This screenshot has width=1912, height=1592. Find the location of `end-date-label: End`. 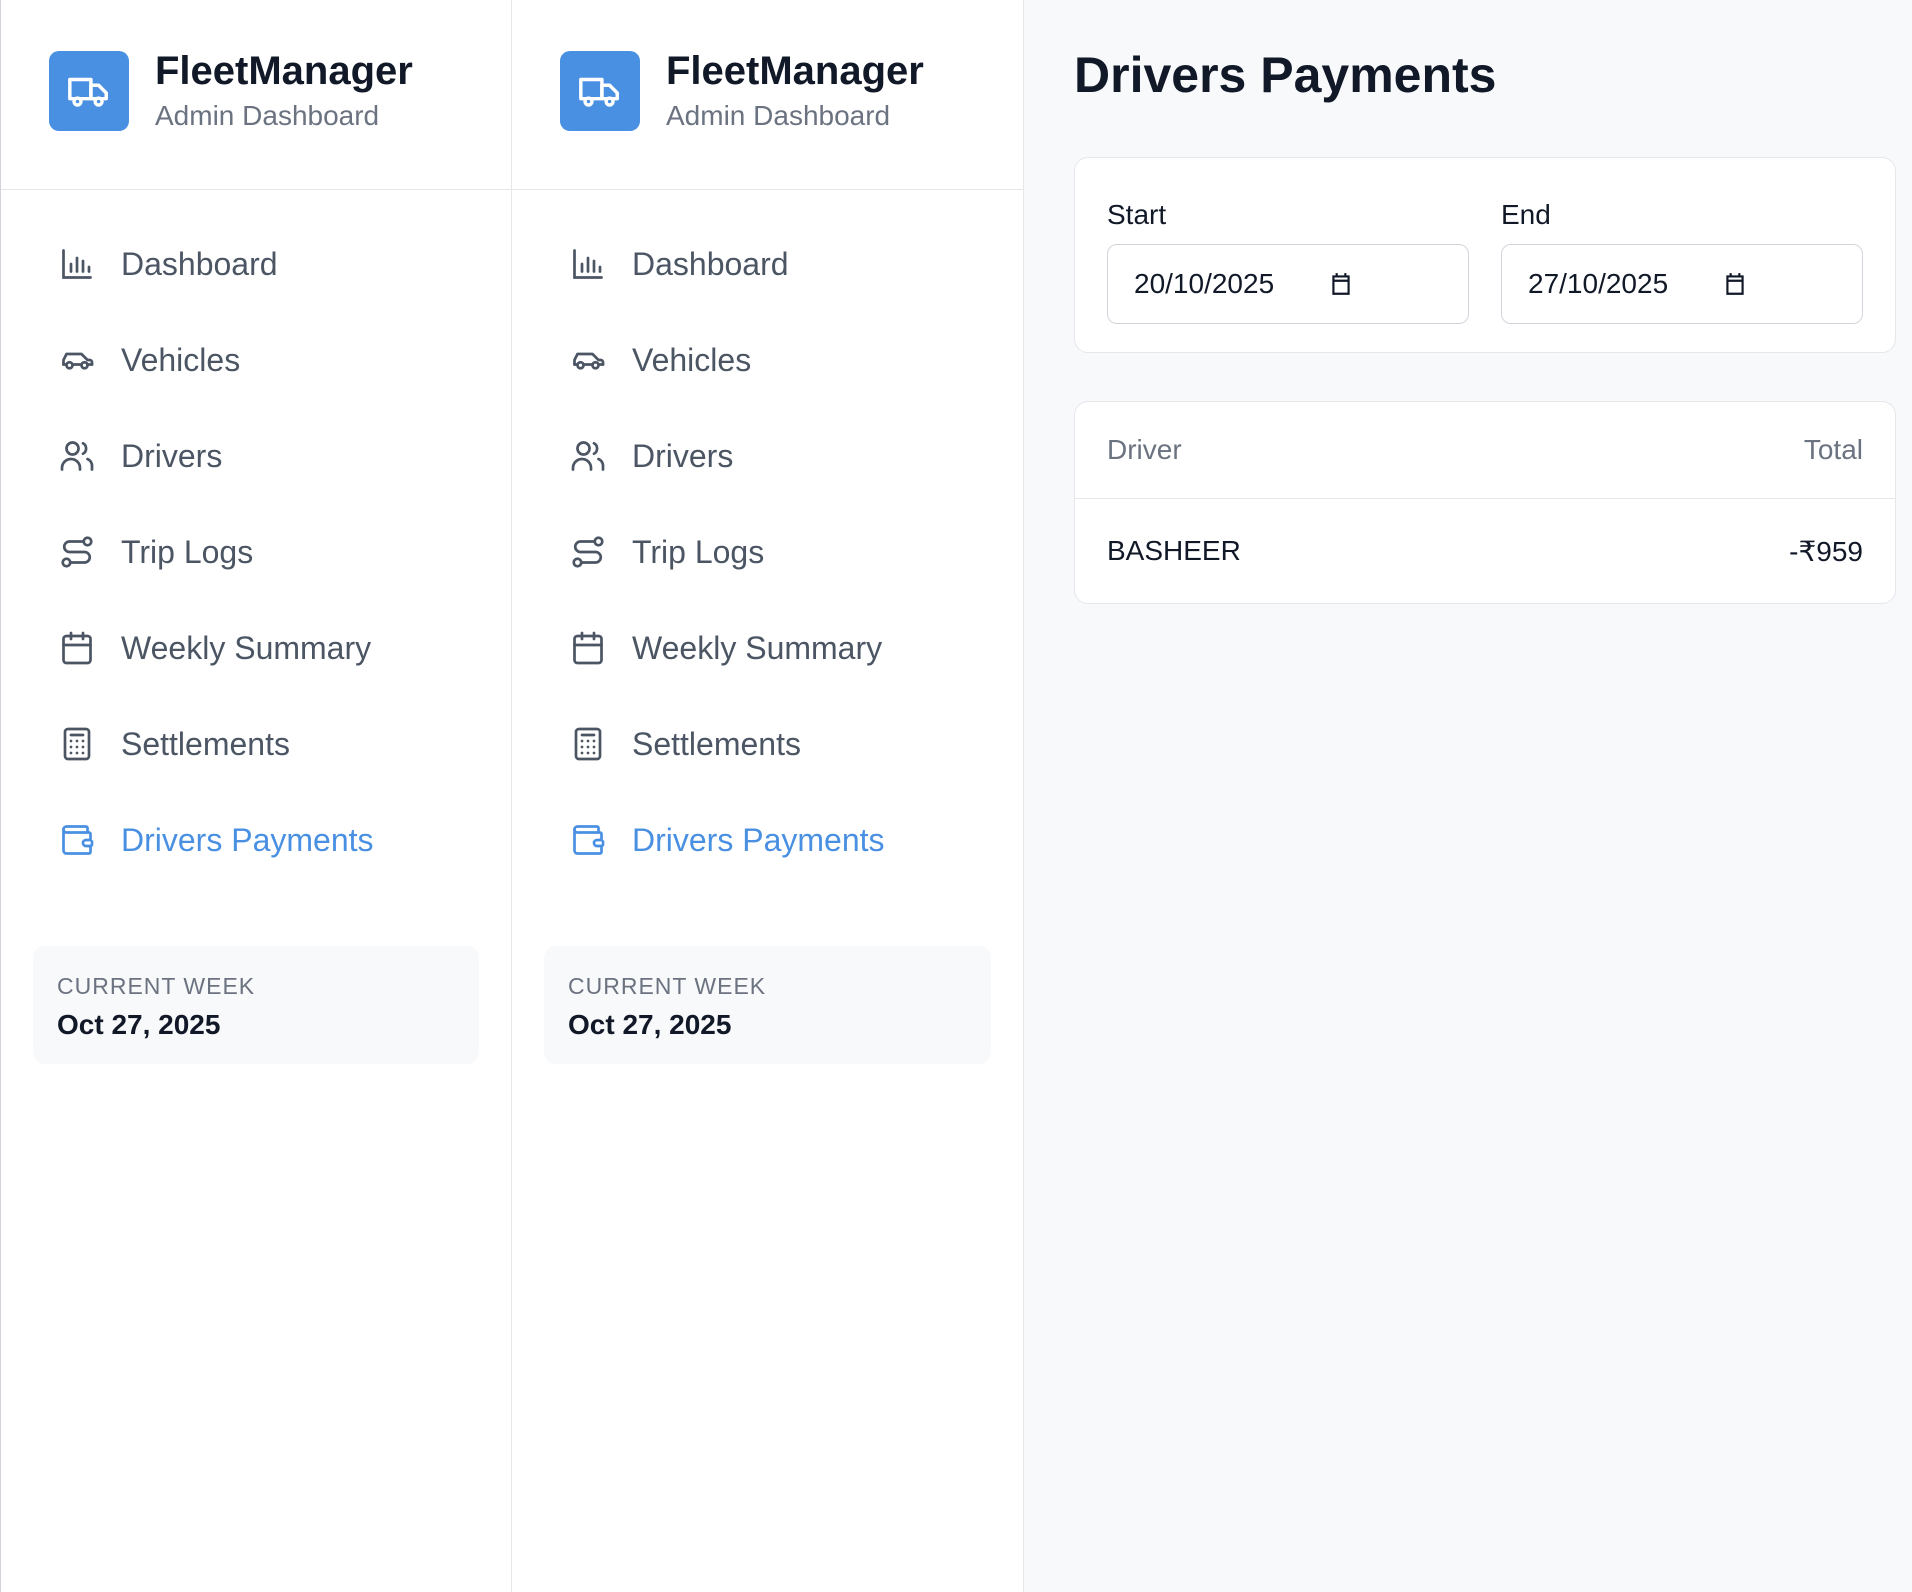

end-date-label: End is located at coordinates (1526, 214).